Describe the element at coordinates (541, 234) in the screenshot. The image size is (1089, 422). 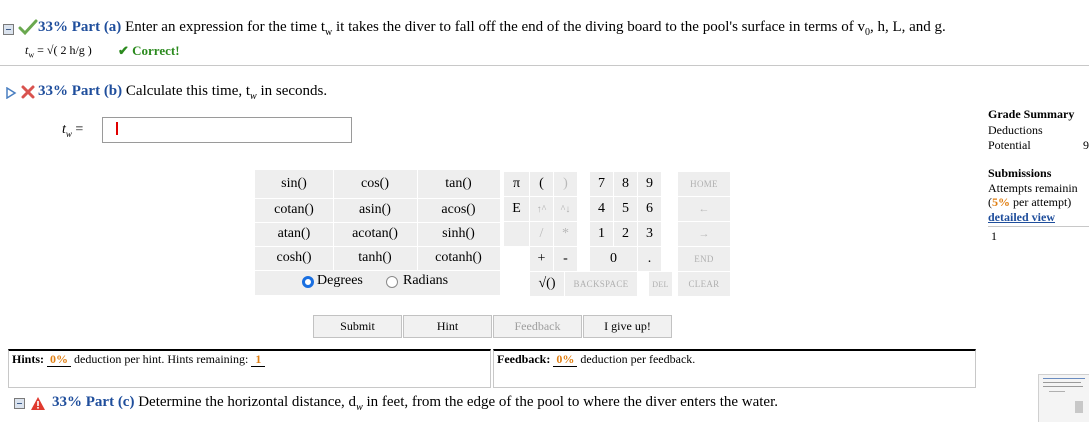
I see `divide-key: /` at that location.